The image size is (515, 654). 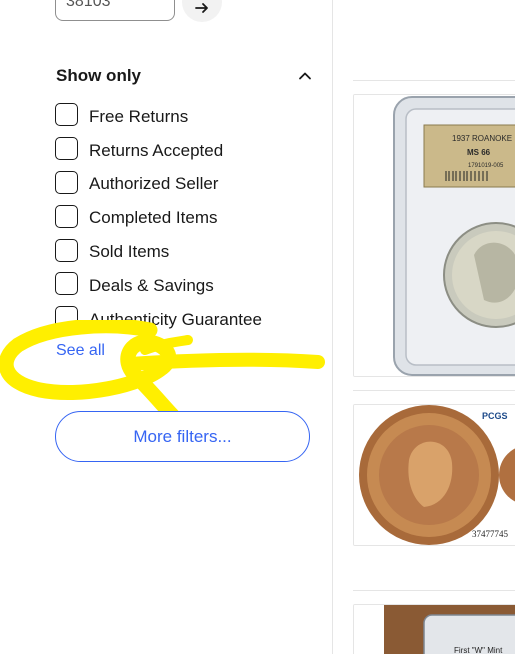 I want to click on slab-label-line2: MS 66, so click(x=479, y=152).